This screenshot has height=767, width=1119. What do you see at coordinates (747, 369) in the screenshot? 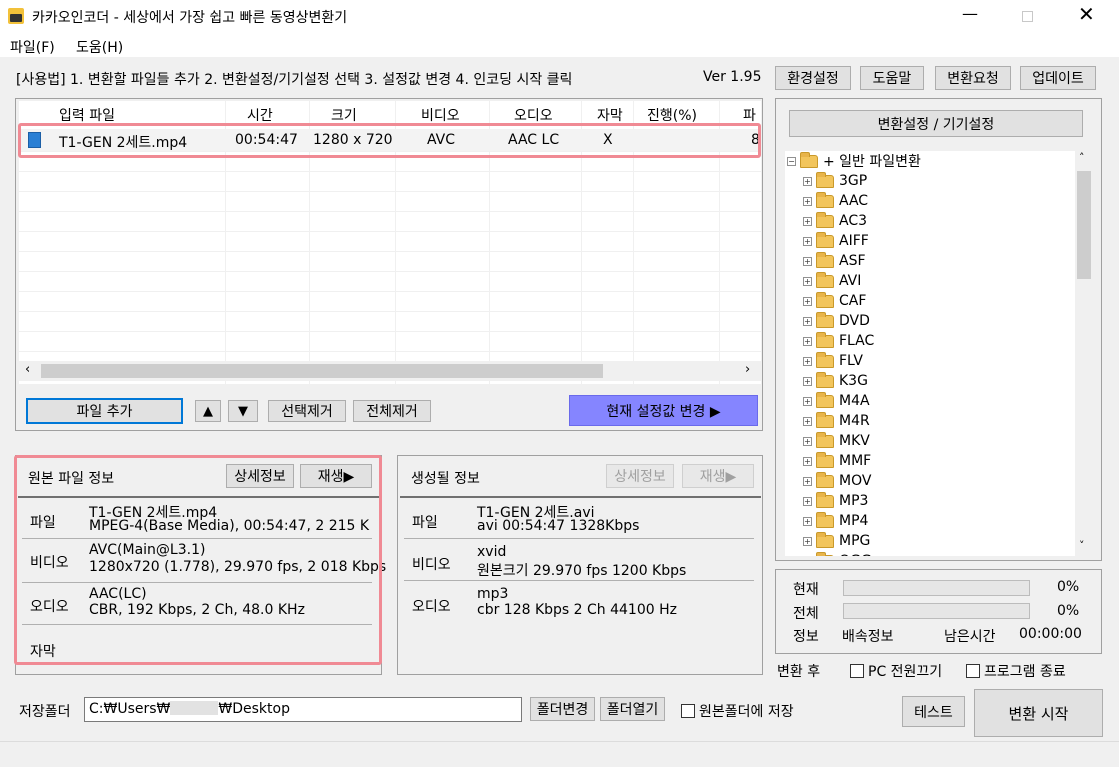
I see `scroll-right-icon: ›` at bounding box center [747, 369].